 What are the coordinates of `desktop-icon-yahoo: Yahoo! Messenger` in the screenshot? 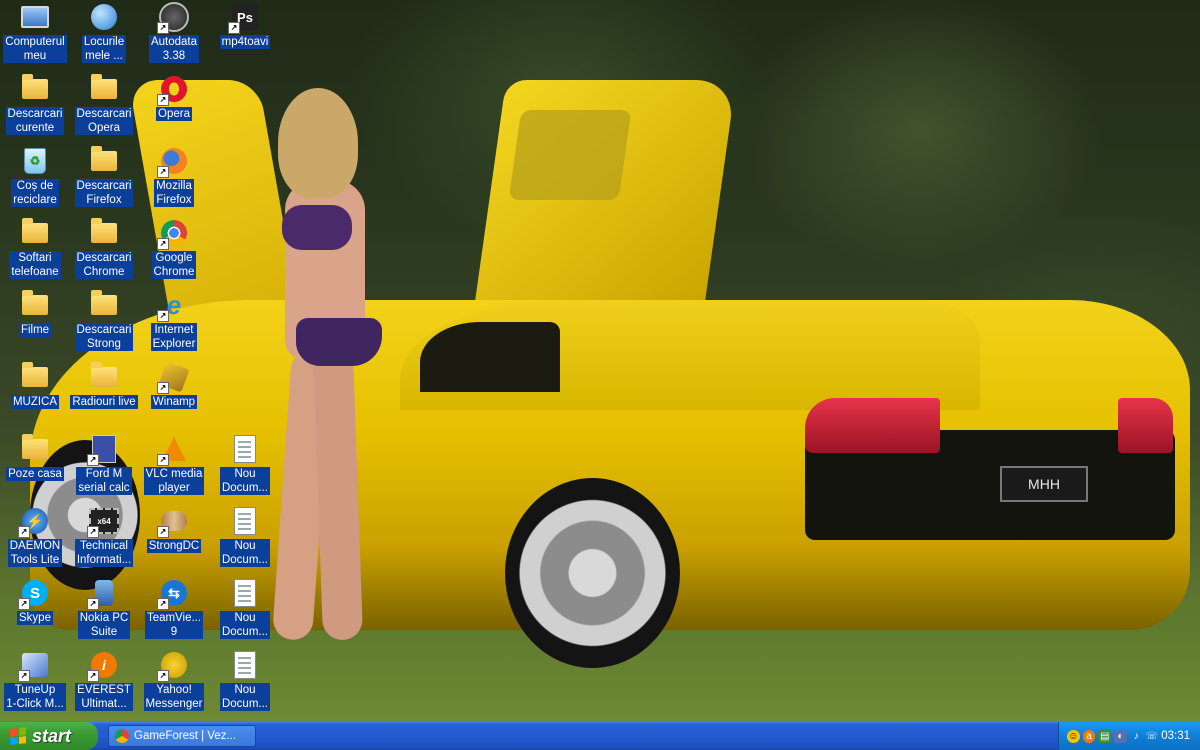 It's located at (174, 685).